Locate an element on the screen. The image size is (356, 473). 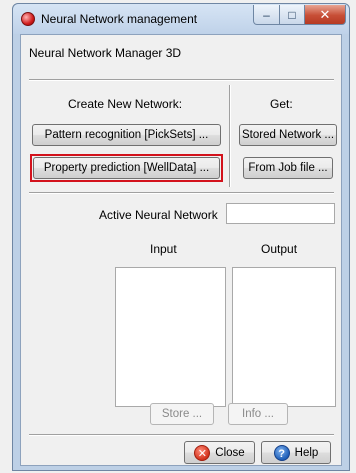
question-icon: ? is located at coordinates (281, 452).